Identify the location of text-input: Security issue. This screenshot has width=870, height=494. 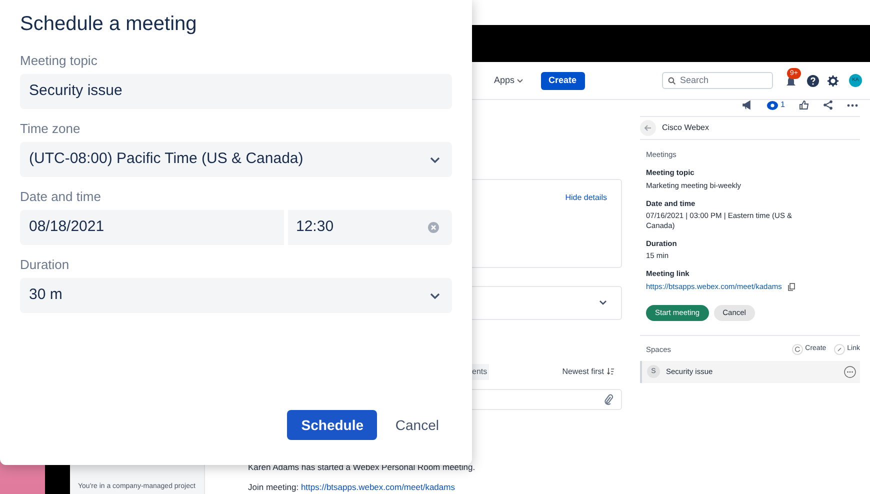
(236, 91).